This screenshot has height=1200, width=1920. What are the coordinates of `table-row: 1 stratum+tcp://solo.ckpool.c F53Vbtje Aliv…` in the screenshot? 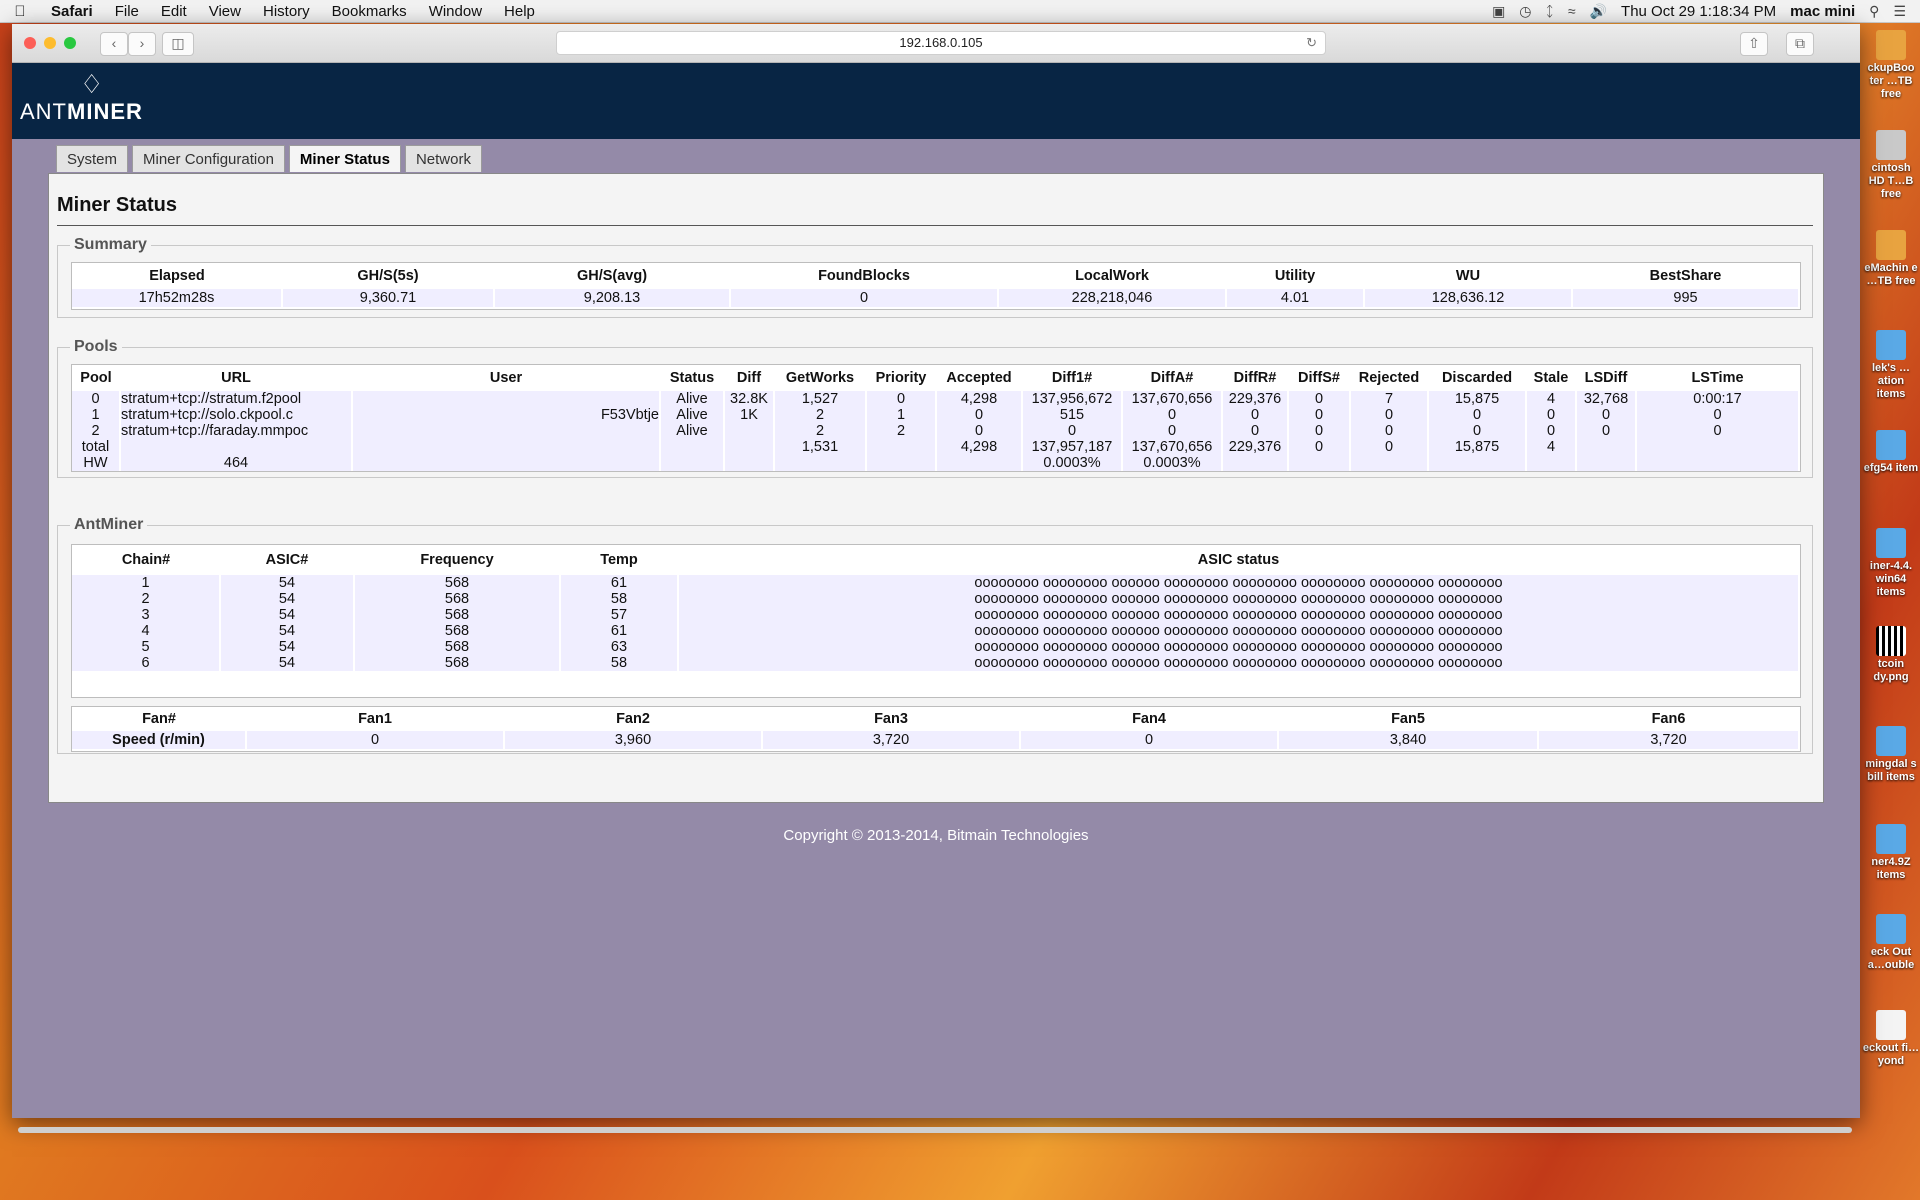 It's located at (936, 415).